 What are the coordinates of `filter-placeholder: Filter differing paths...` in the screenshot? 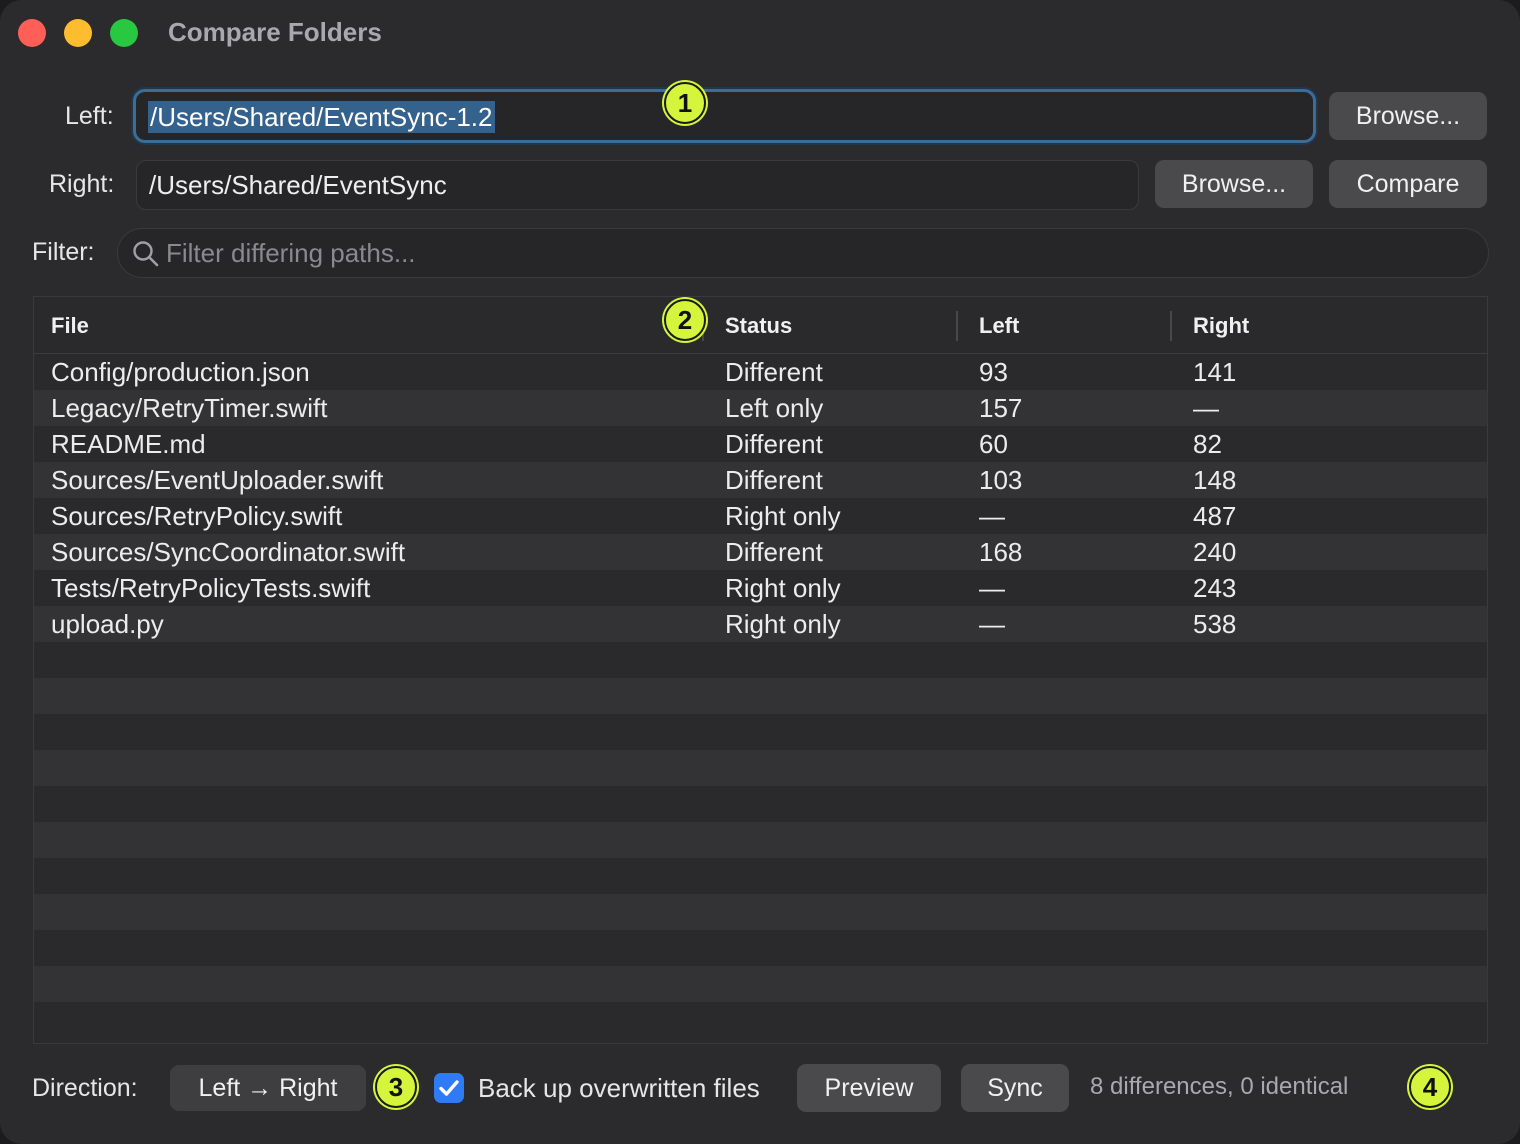 It's located at (291, 253).